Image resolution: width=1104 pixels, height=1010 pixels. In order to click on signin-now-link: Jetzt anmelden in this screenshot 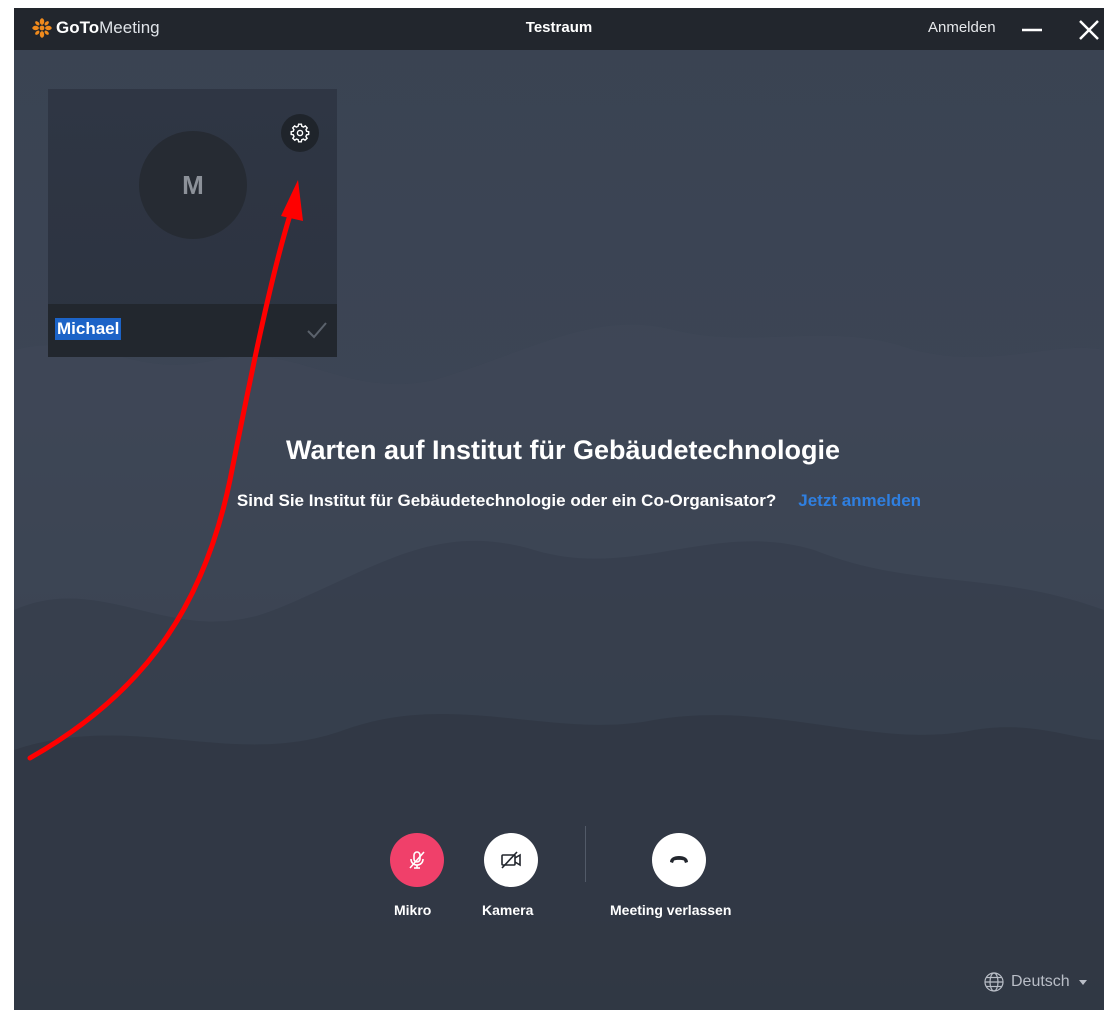, I will do `click(859, 500)`.